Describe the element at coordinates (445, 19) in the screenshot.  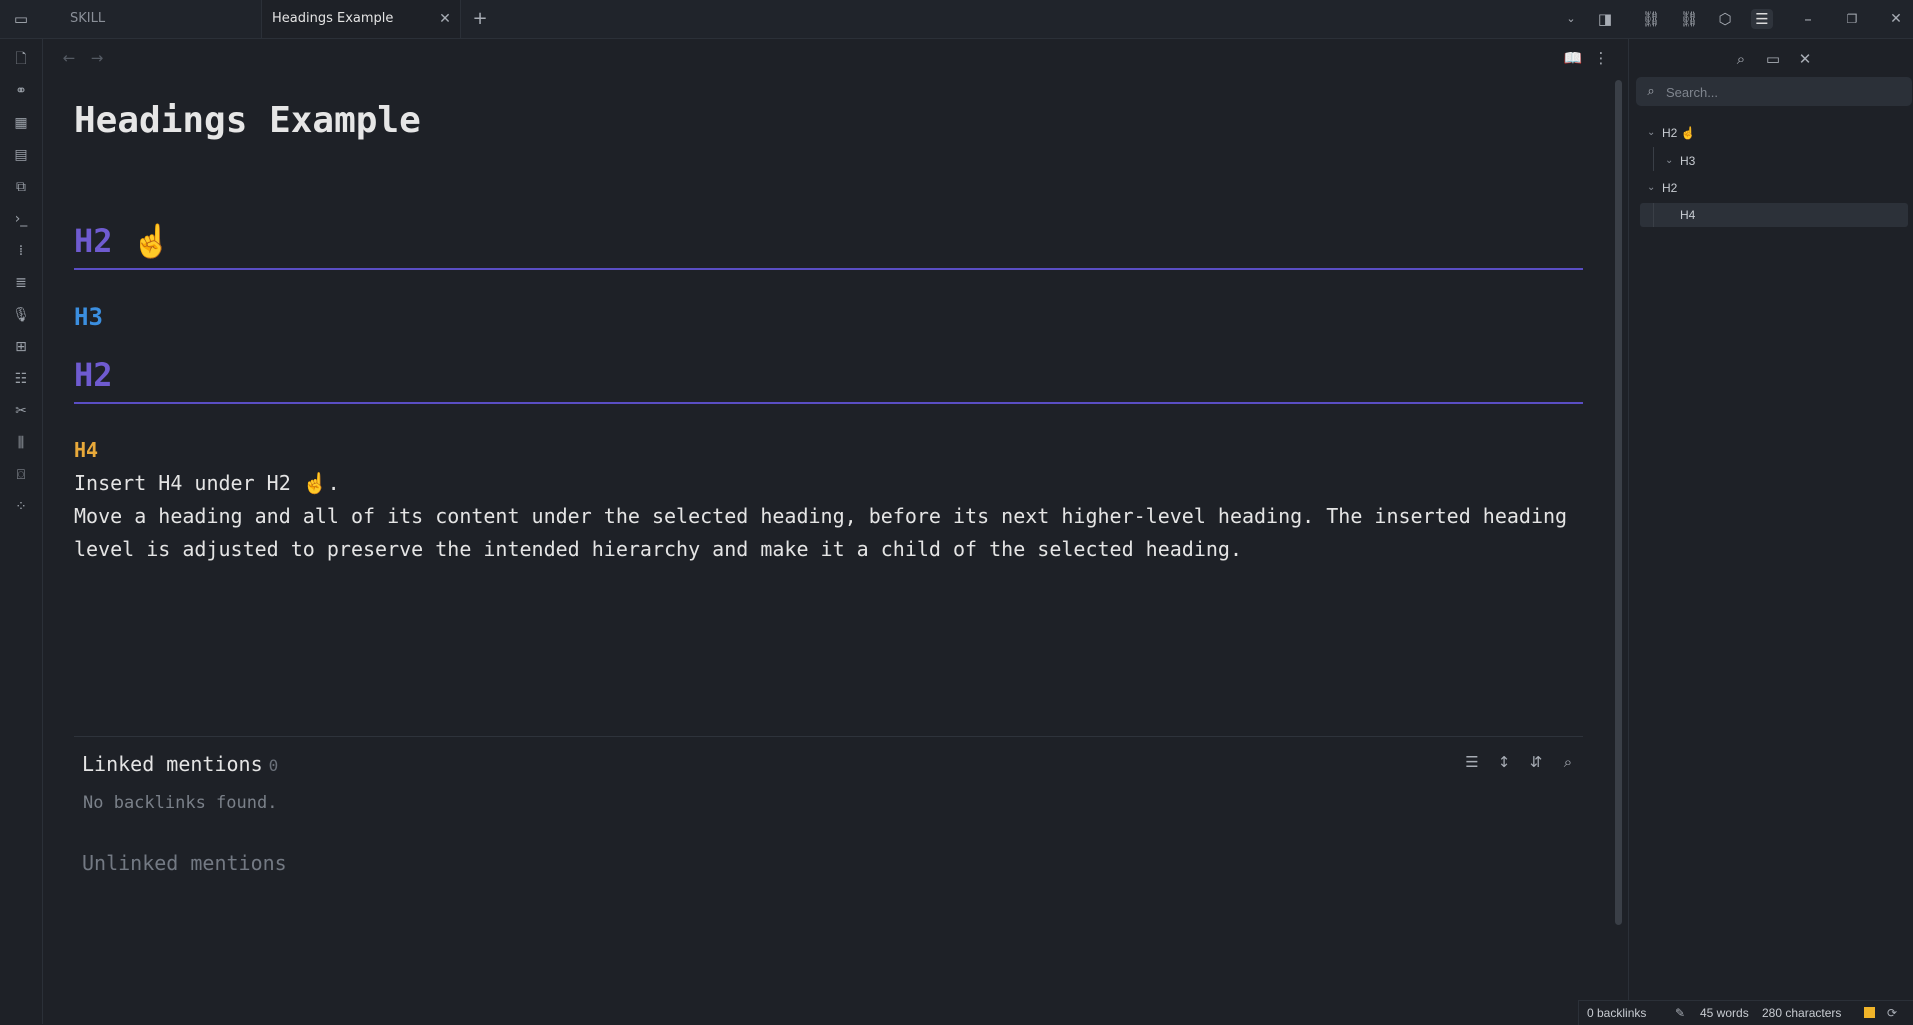
I see `close-tab-icon: ✕` at that location.